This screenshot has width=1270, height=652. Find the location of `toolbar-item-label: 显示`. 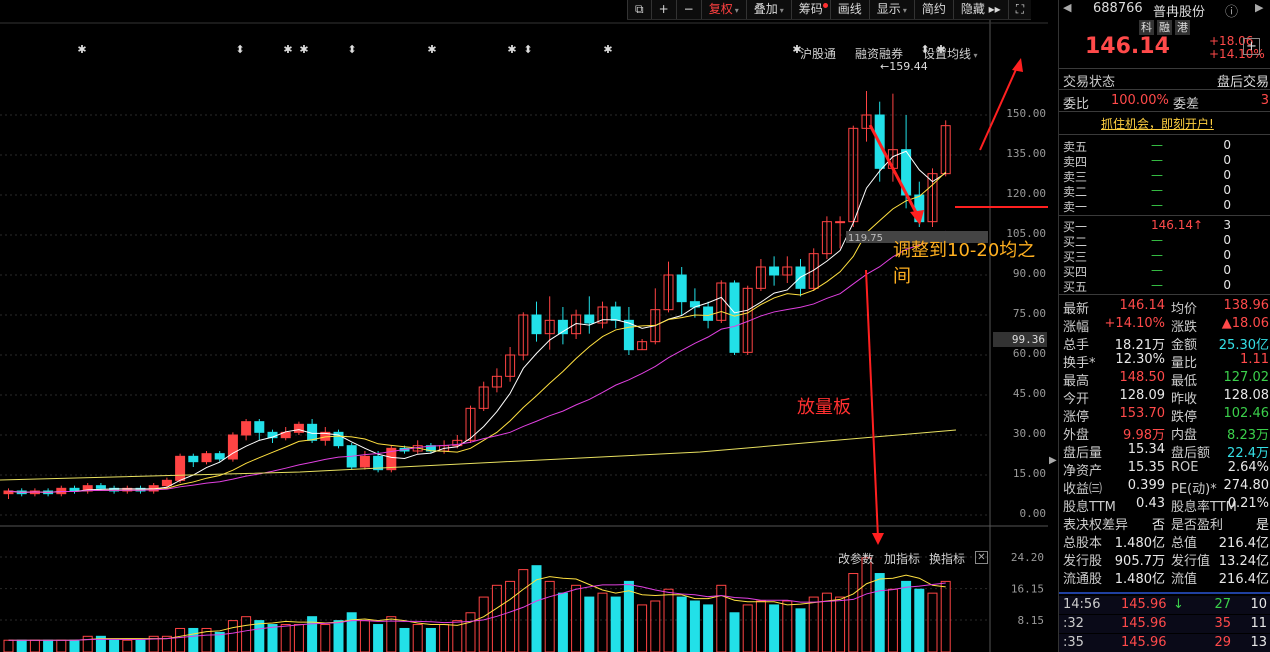

toolbar-item-label: 显示 is located at coordinates (888, 9).